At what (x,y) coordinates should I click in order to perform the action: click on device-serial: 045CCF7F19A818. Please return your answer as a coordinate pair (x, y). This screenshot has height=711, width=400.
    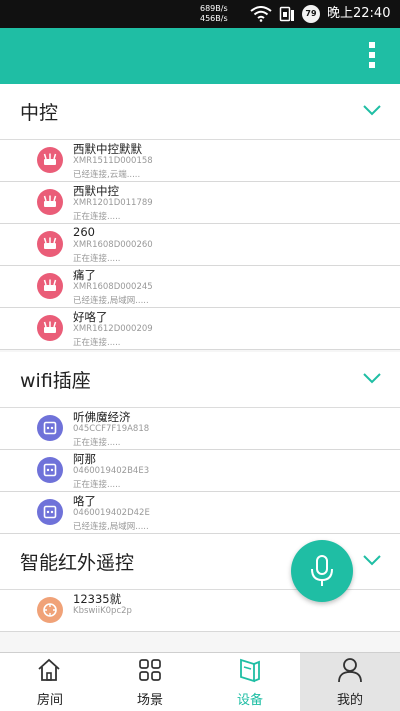
    Looking at the image, I should click on (111, 429).